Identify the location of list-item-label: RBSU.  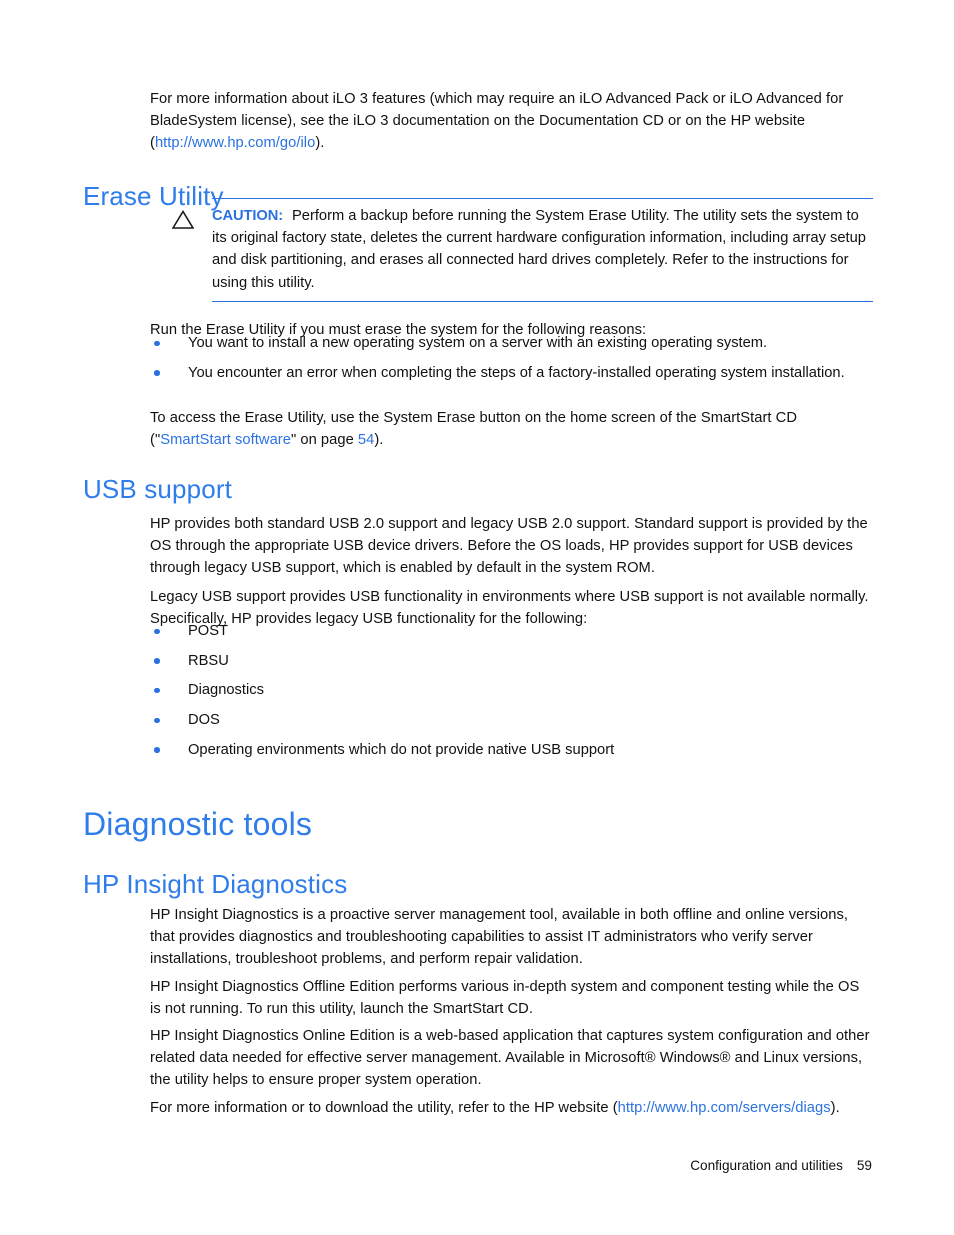
(208, 660).